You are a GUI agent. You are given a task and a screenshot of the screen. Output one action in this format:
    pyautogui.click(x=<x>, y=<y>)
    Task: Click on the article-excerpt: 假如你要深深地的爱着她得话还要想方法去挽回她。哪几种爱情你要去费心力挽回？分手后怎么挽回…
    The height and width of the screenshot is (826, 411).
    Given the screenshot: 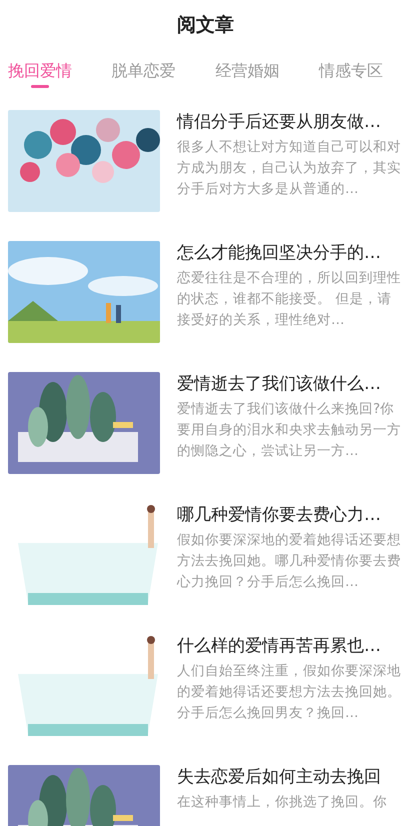 What is the action you would take?
    pyautogui.click(x=289, y=561)
    